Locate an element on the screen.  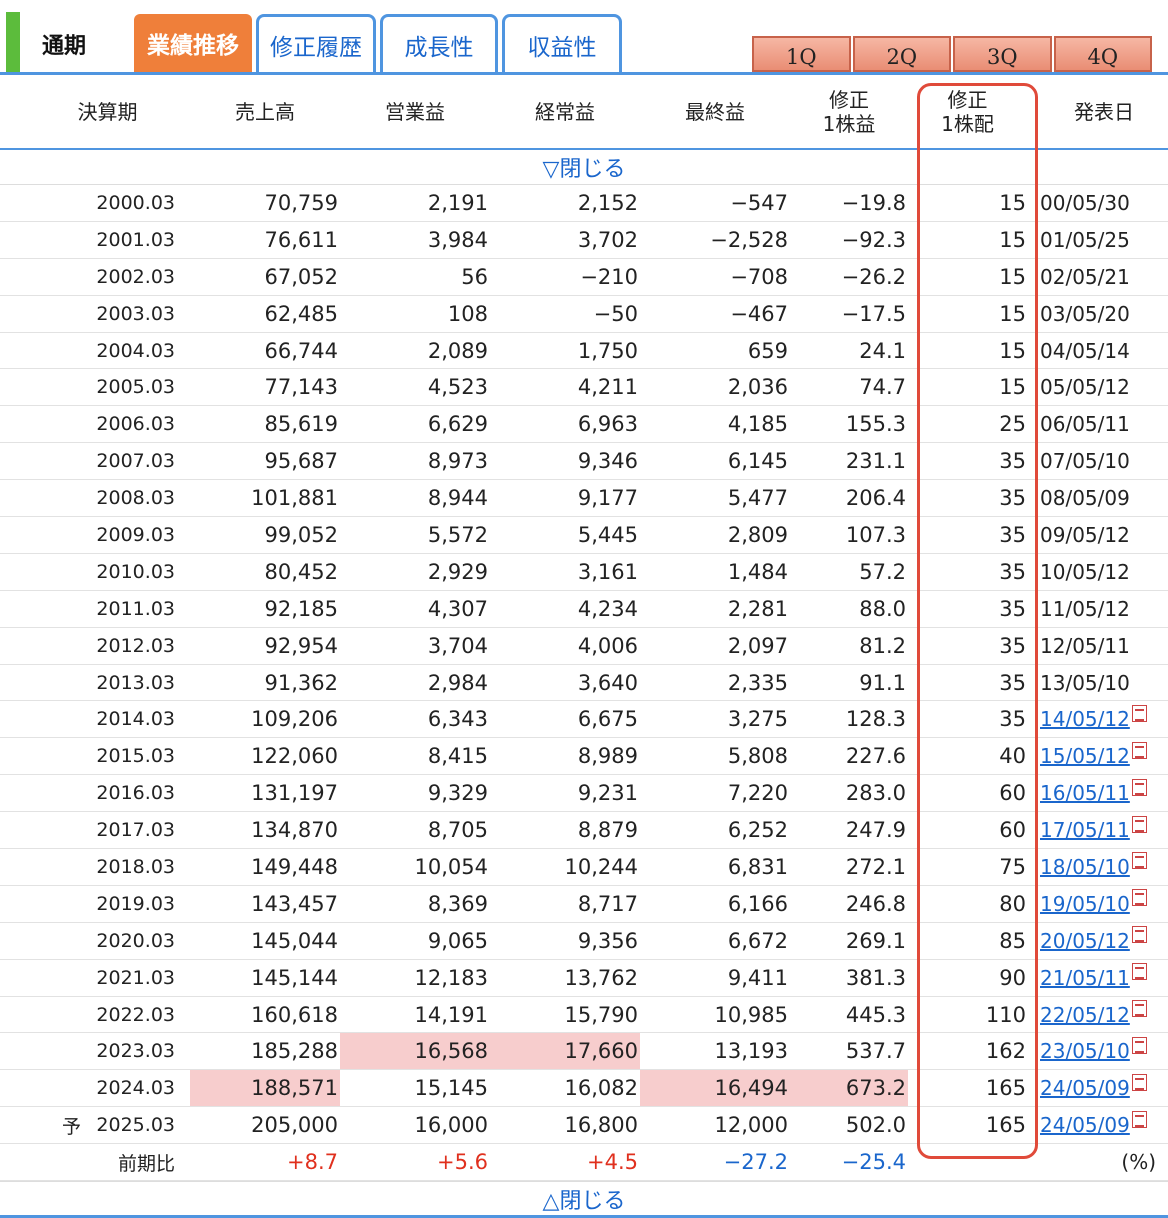
announce-date-text: 11/05/12 is located at coordinates (1085, 608).